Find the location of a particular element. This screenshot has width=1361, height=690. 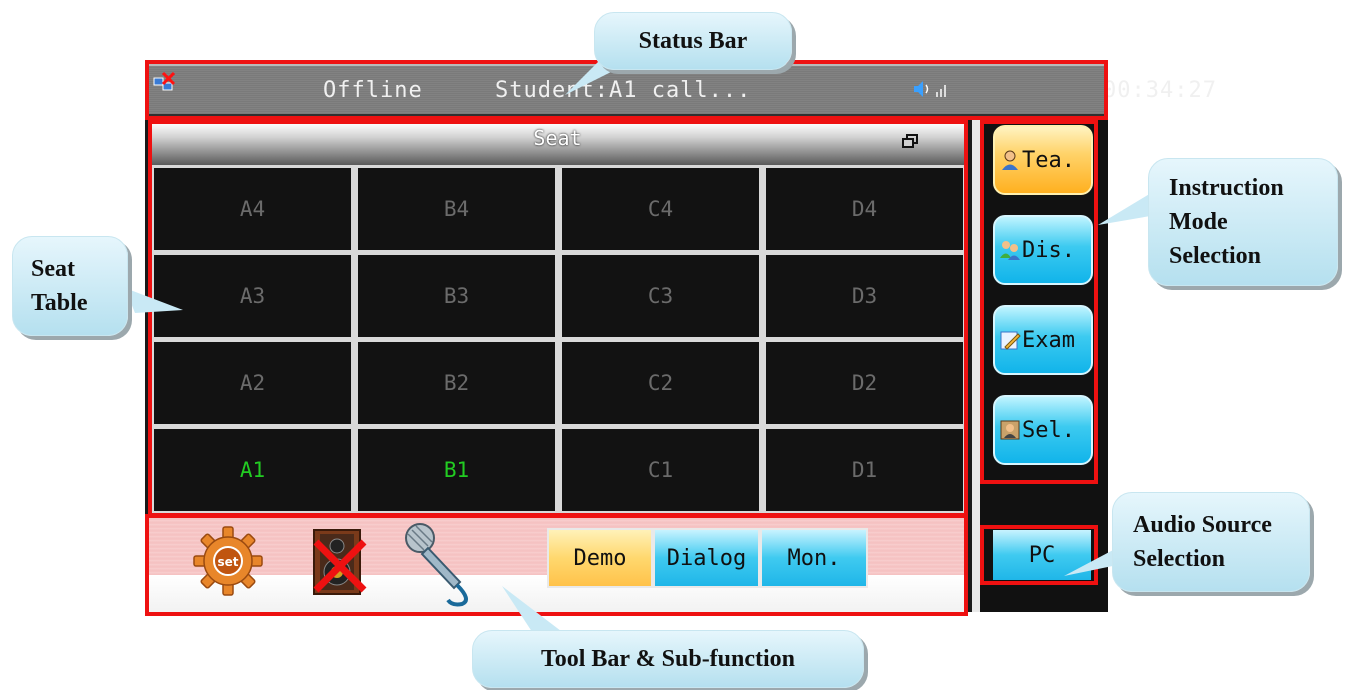

panel-divider is located at coordinates (976, 366).